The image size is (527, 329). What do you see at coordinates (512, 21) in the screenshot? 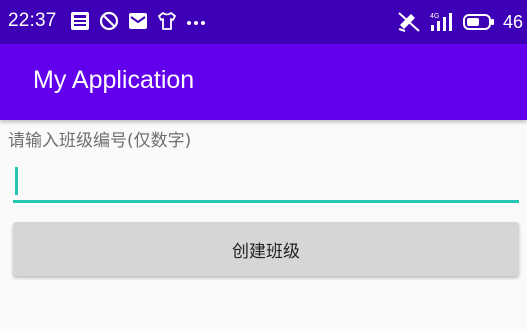
I see `battery-level: 46` at bounding box center [512, 21].